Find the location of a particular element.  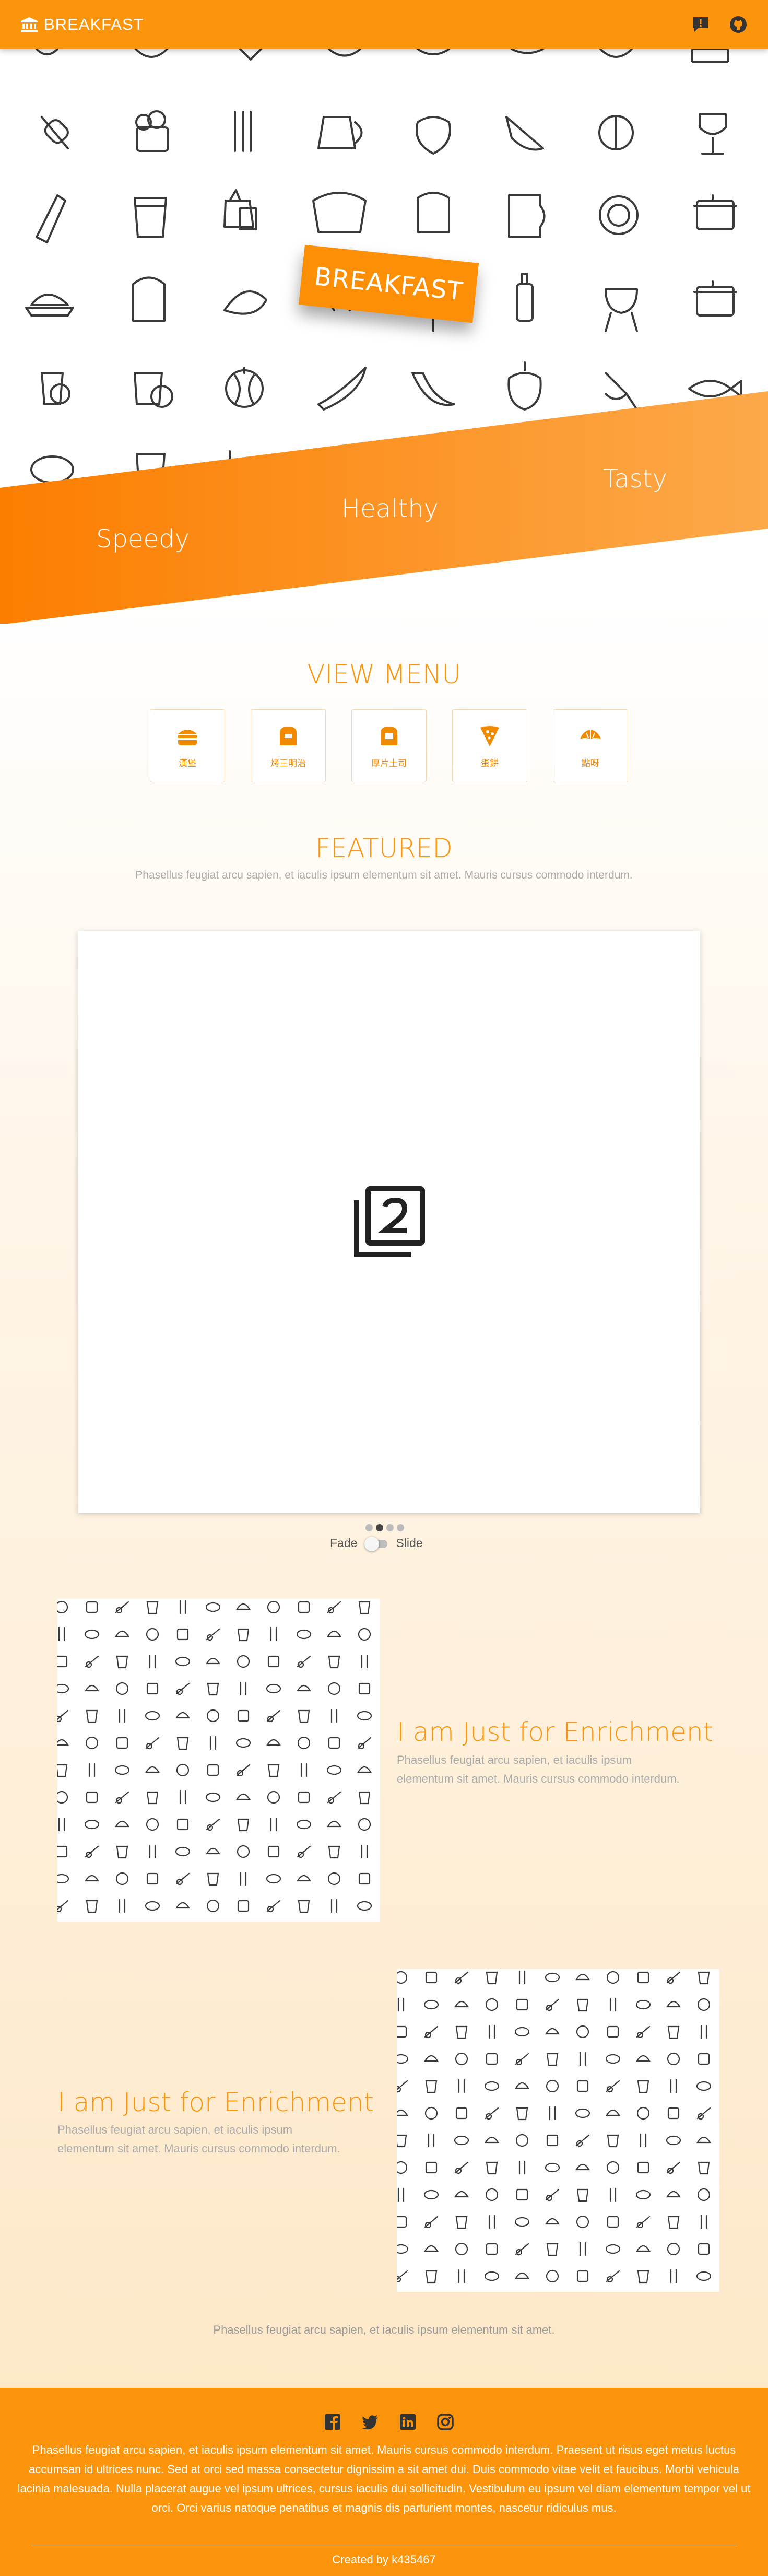

brand-title: BREAKFAST is located at coordinates (94, 24).